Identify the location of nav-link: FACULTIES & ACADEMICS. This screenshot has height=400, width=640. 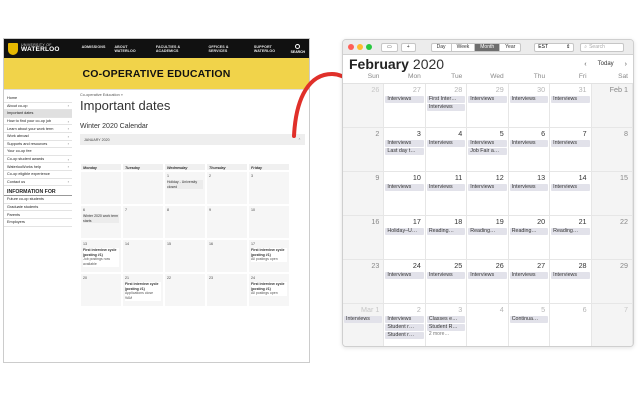
(178, 49).